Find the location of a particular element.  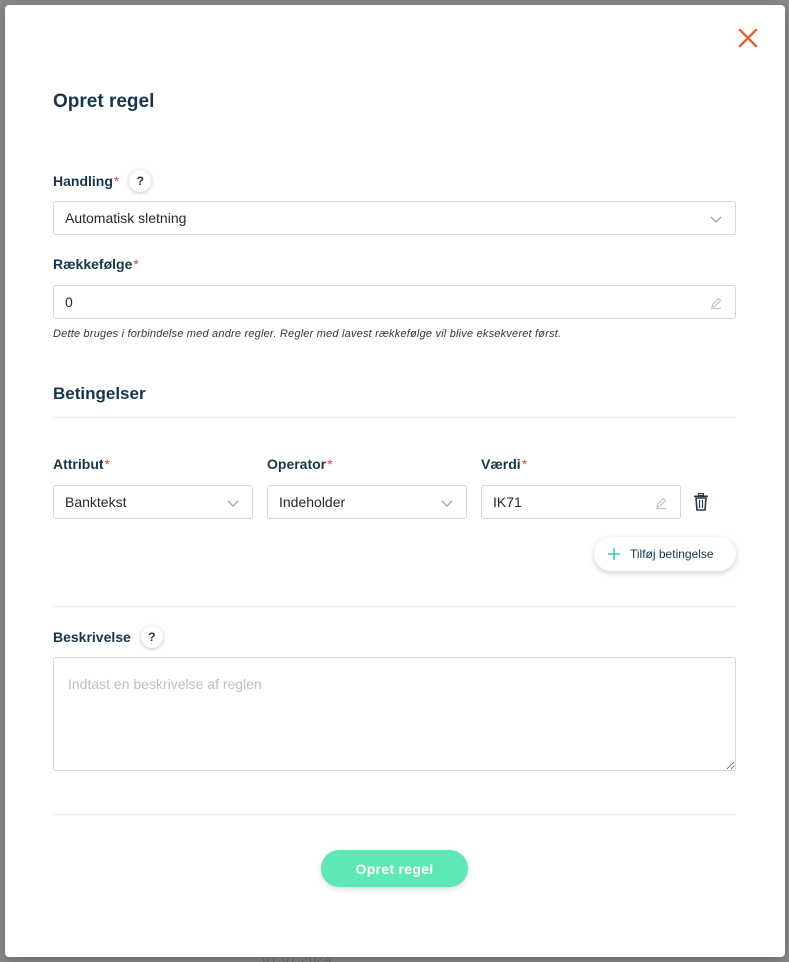

modal-title: Opret regel is located at coordinates (104, 101).